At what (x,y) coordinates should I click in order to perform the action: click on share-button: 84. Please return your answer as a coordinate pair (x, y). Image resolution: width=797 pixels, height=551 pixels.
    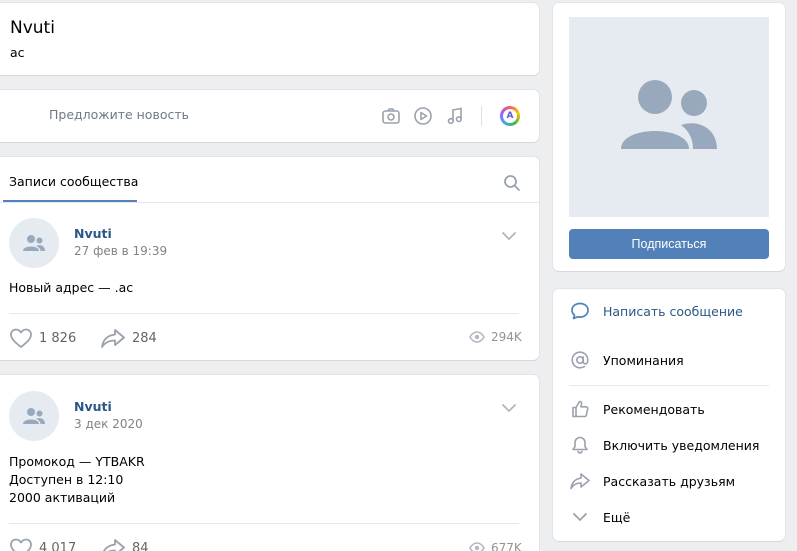
    Looking at the image, I should click on (124, 544).